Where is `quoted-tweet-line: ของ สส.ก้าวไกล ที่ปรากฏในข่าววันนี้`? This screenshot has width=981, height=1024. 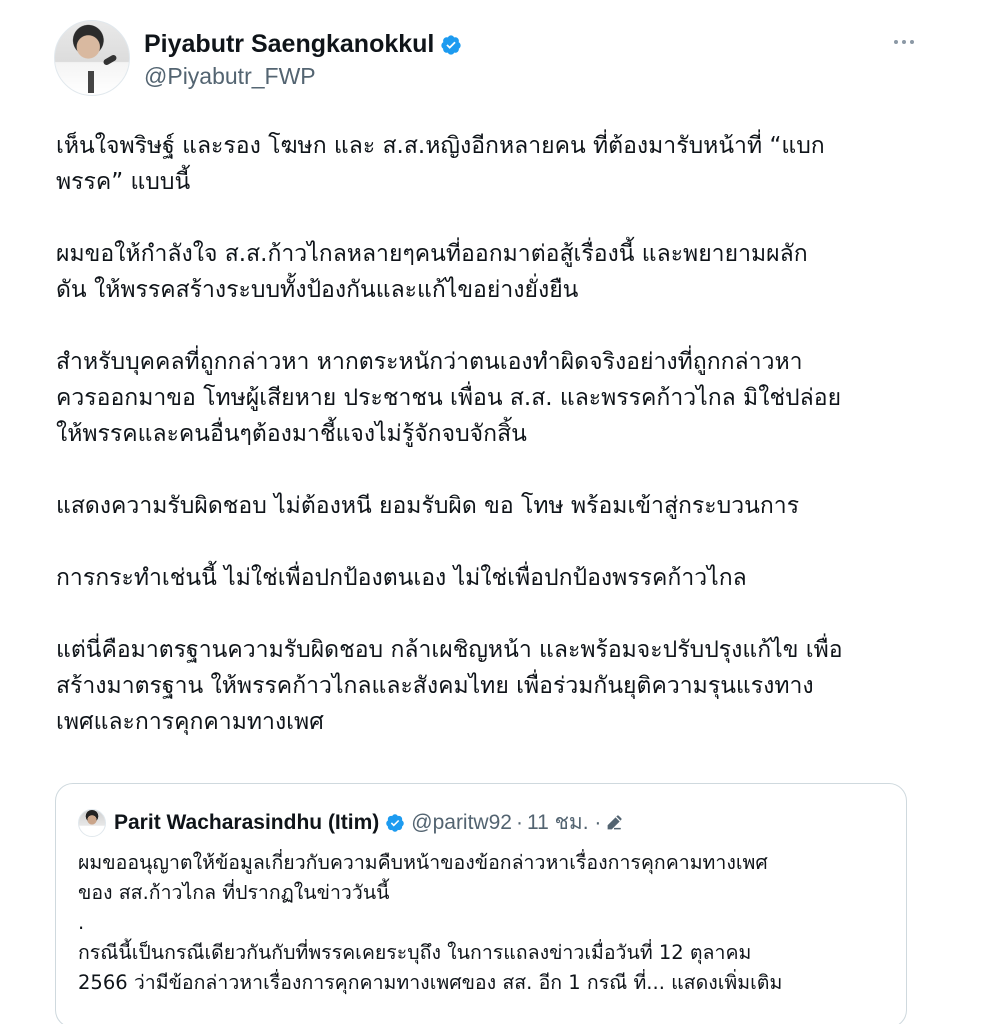 quoted-tweet-line: ของ สส.ก้าวไกล ที่ปรากฏในข่าววันนี้ is located at coordinates (234, 892).